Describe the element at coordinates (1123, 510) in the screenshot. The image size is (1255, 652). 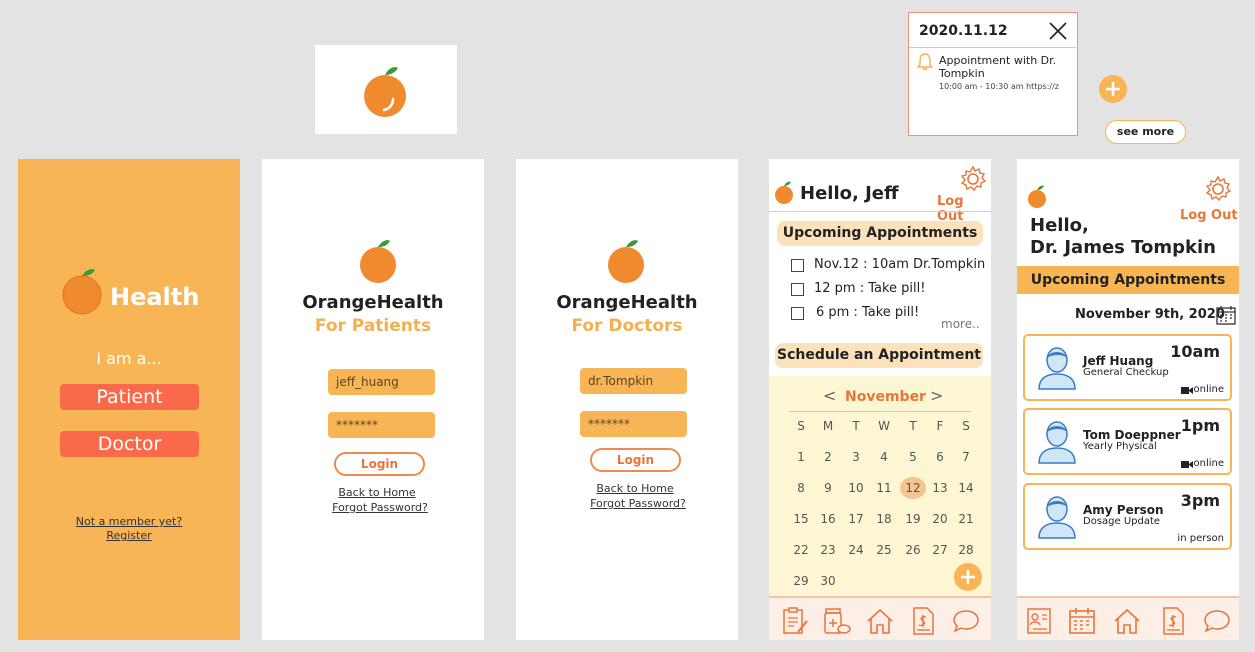
I see `patient-name: Amy Person` at that location.